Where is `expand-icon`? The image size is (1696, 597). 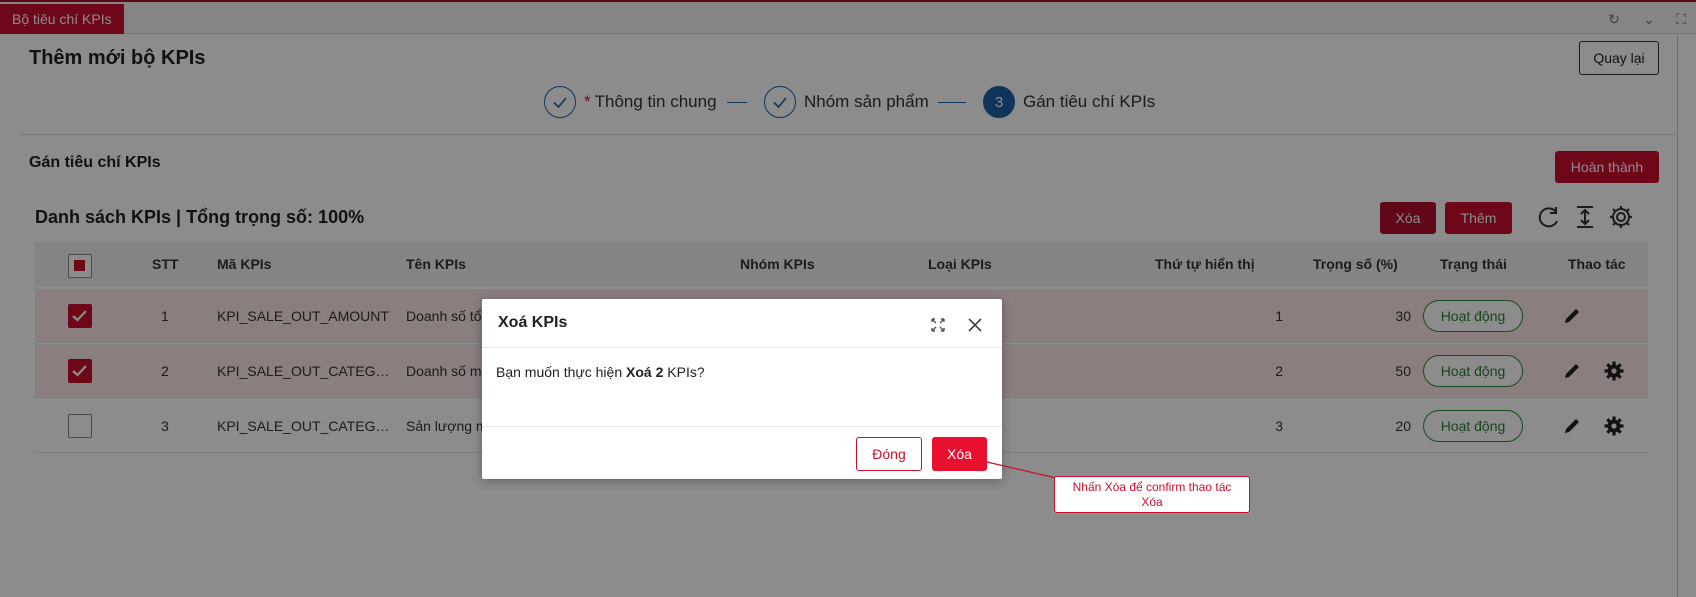 expand-icon is located at coordinates (938, 325).